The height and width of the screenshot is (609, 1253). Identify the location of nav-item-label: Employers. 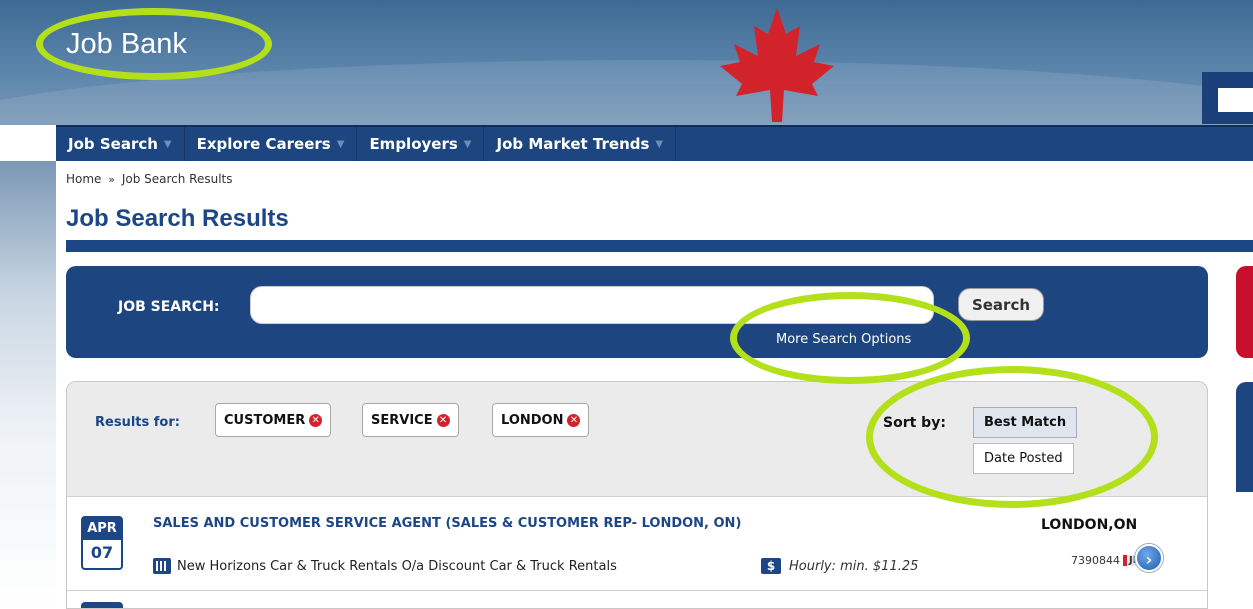
(413, 144).